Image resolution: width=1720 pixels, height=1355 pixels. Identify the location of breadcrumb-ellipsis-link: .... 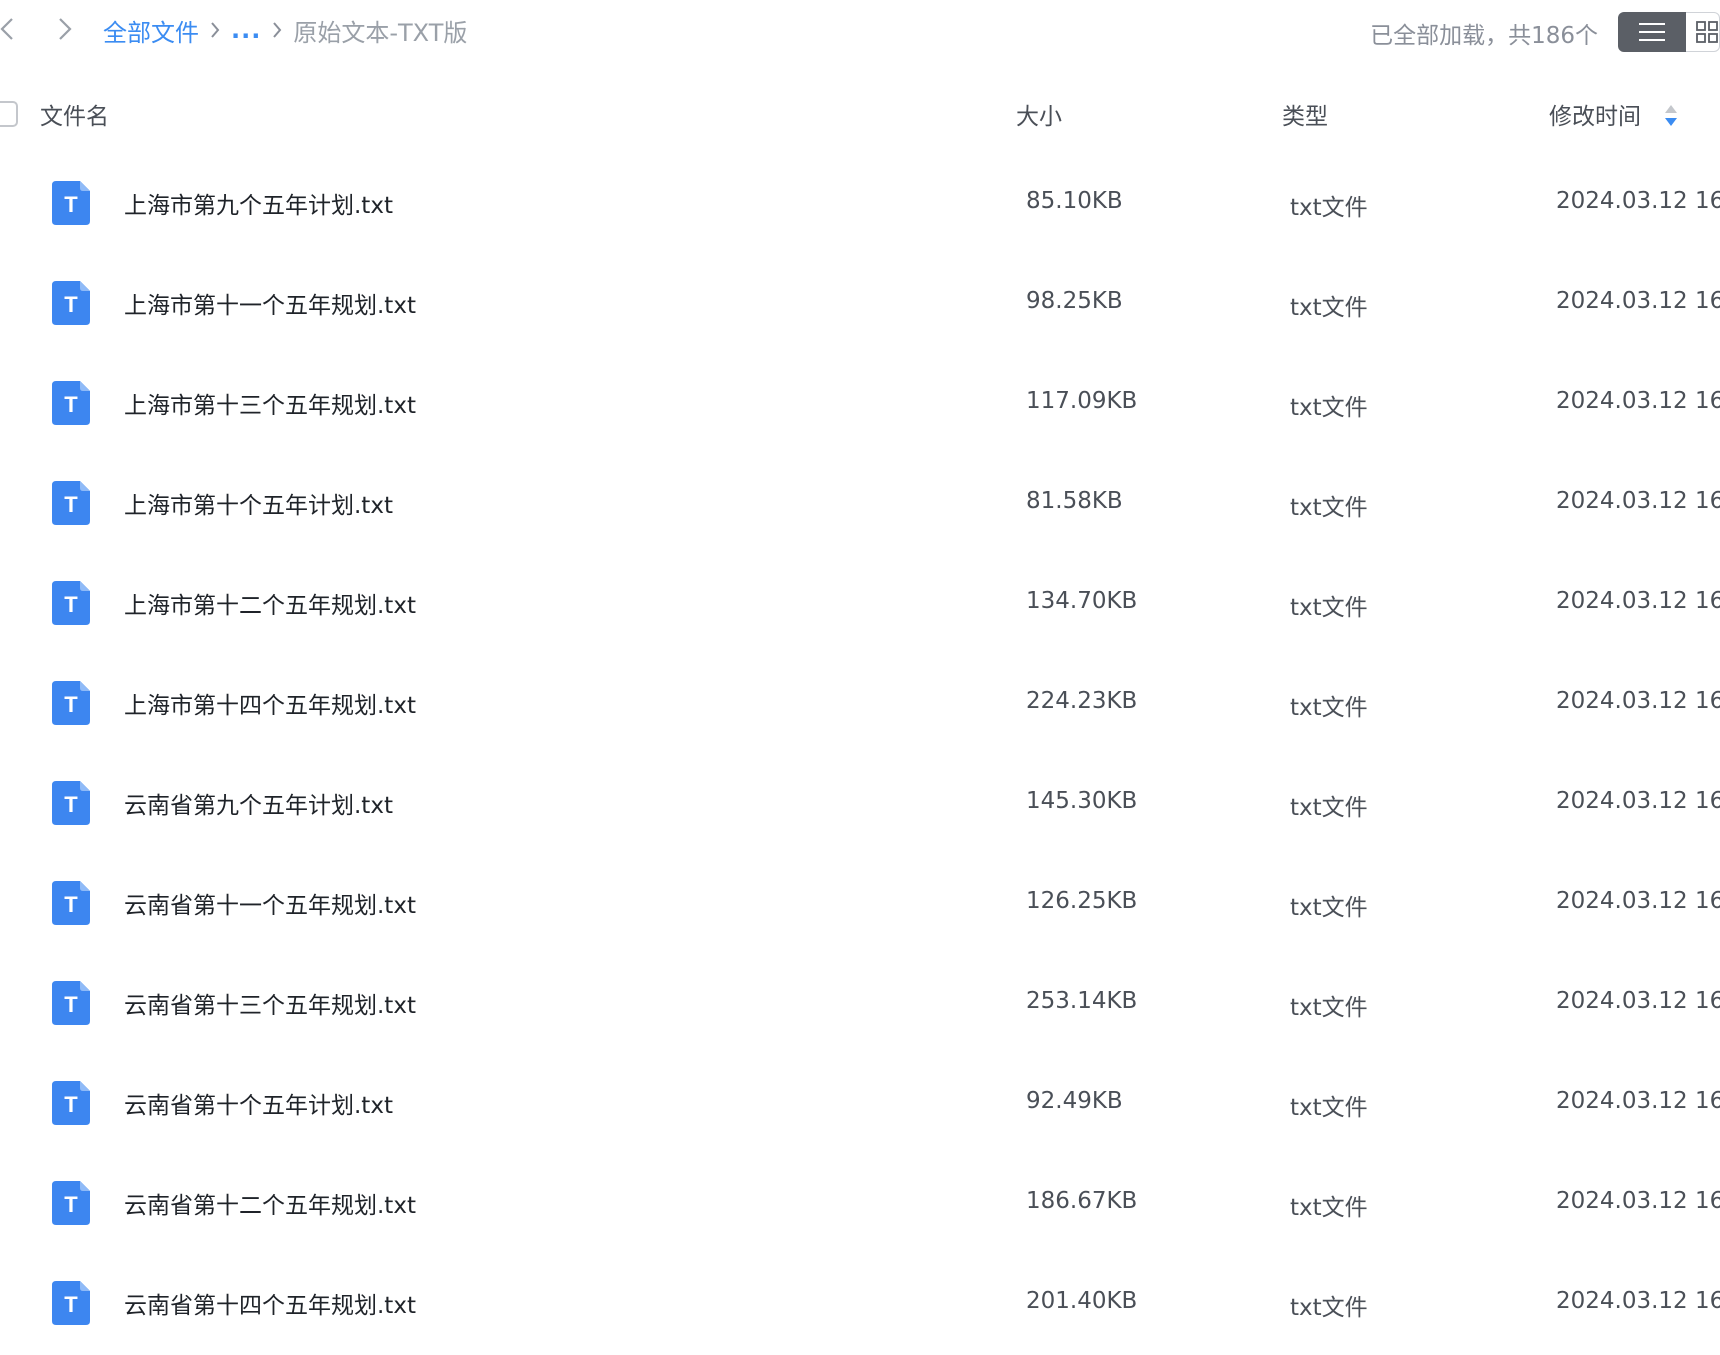
(246, 30).